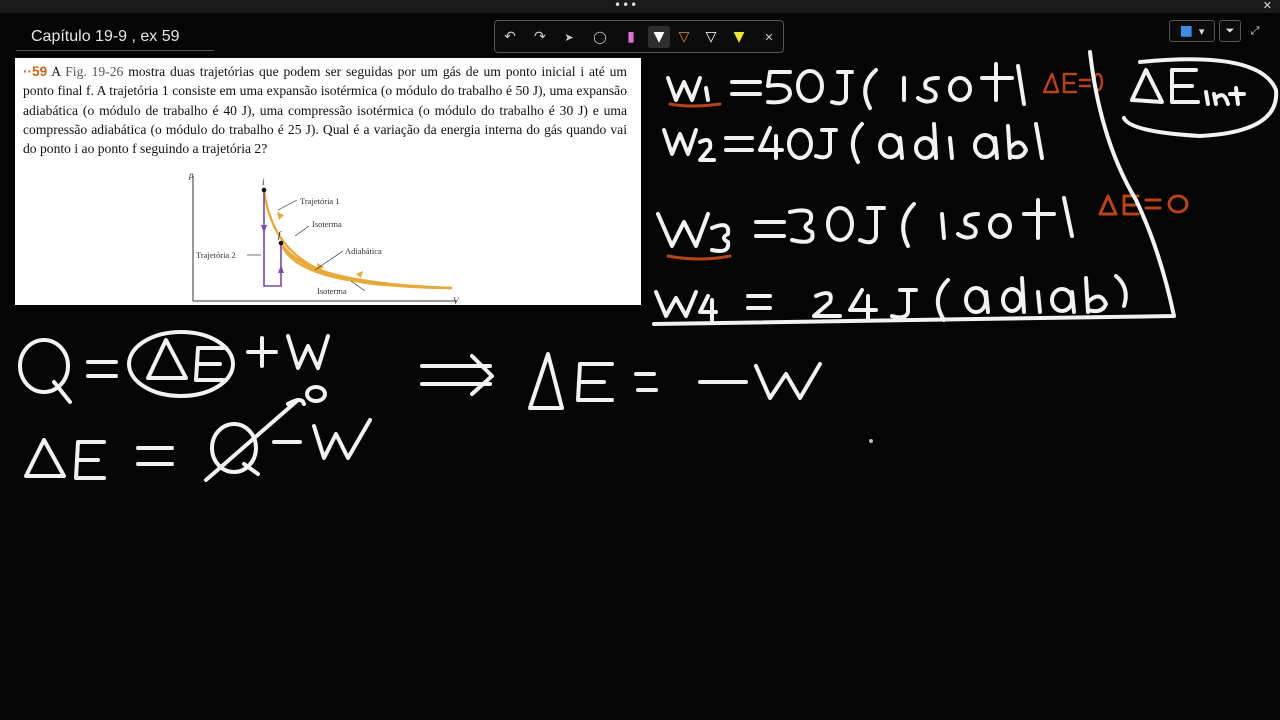  Describe the element at coordinates (1200, 97) in the screenshot. I see `ink-delta-e-int` at that location.